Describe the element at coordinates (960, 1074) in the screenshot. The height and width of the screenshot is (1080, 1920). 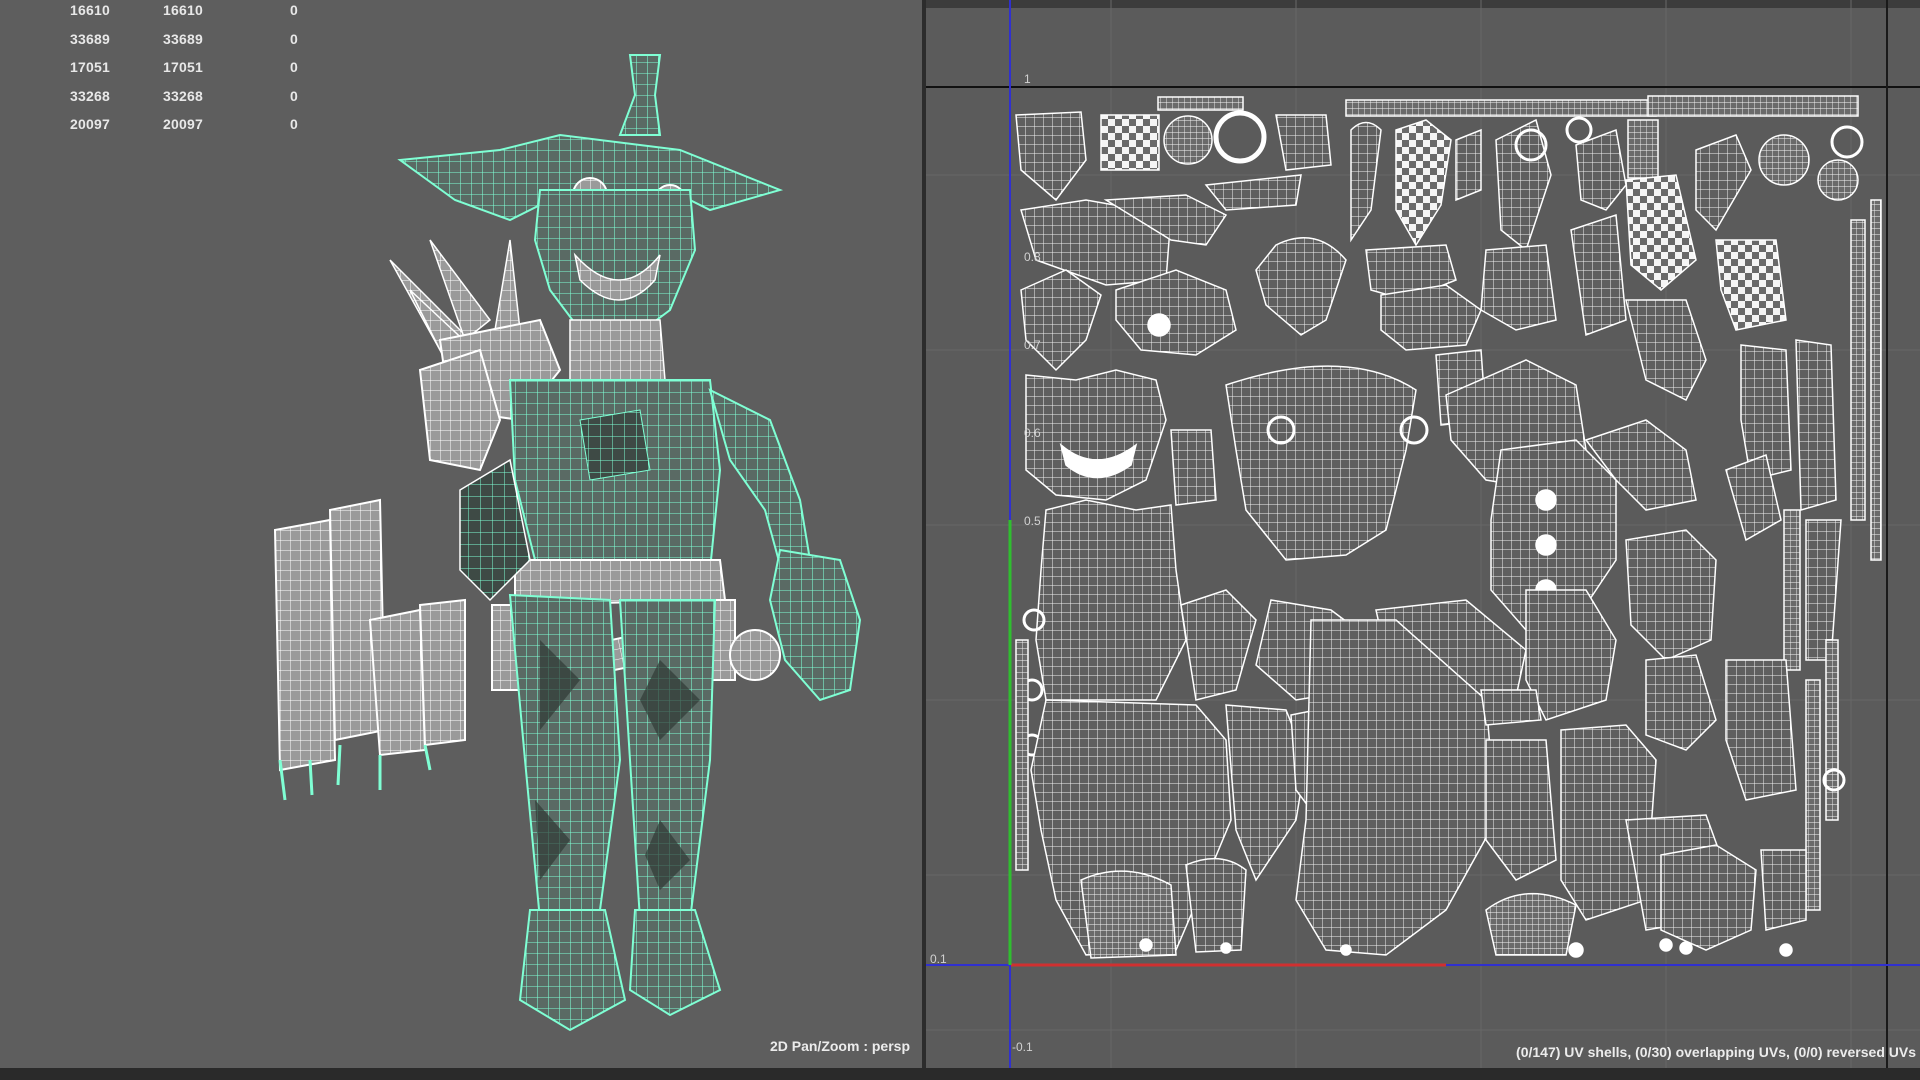
I see `bottom-border` at that location.